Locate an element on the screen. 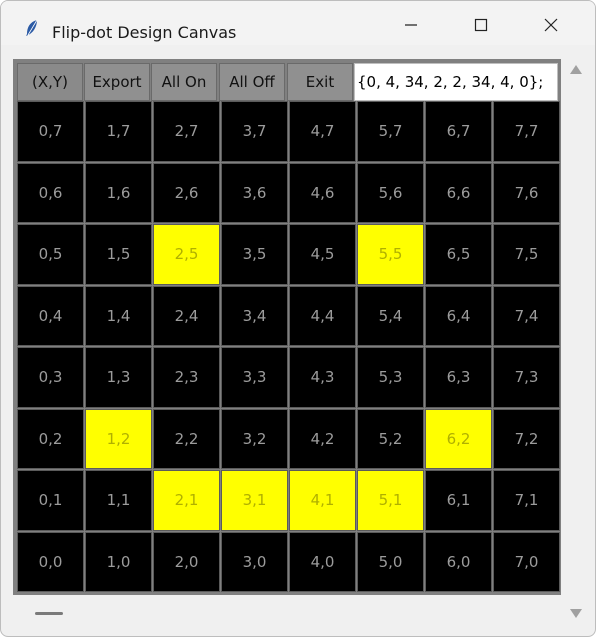 This screenshot has height=637, width=596. dot-cell: 3,4 is located at coordinates (254, 315).